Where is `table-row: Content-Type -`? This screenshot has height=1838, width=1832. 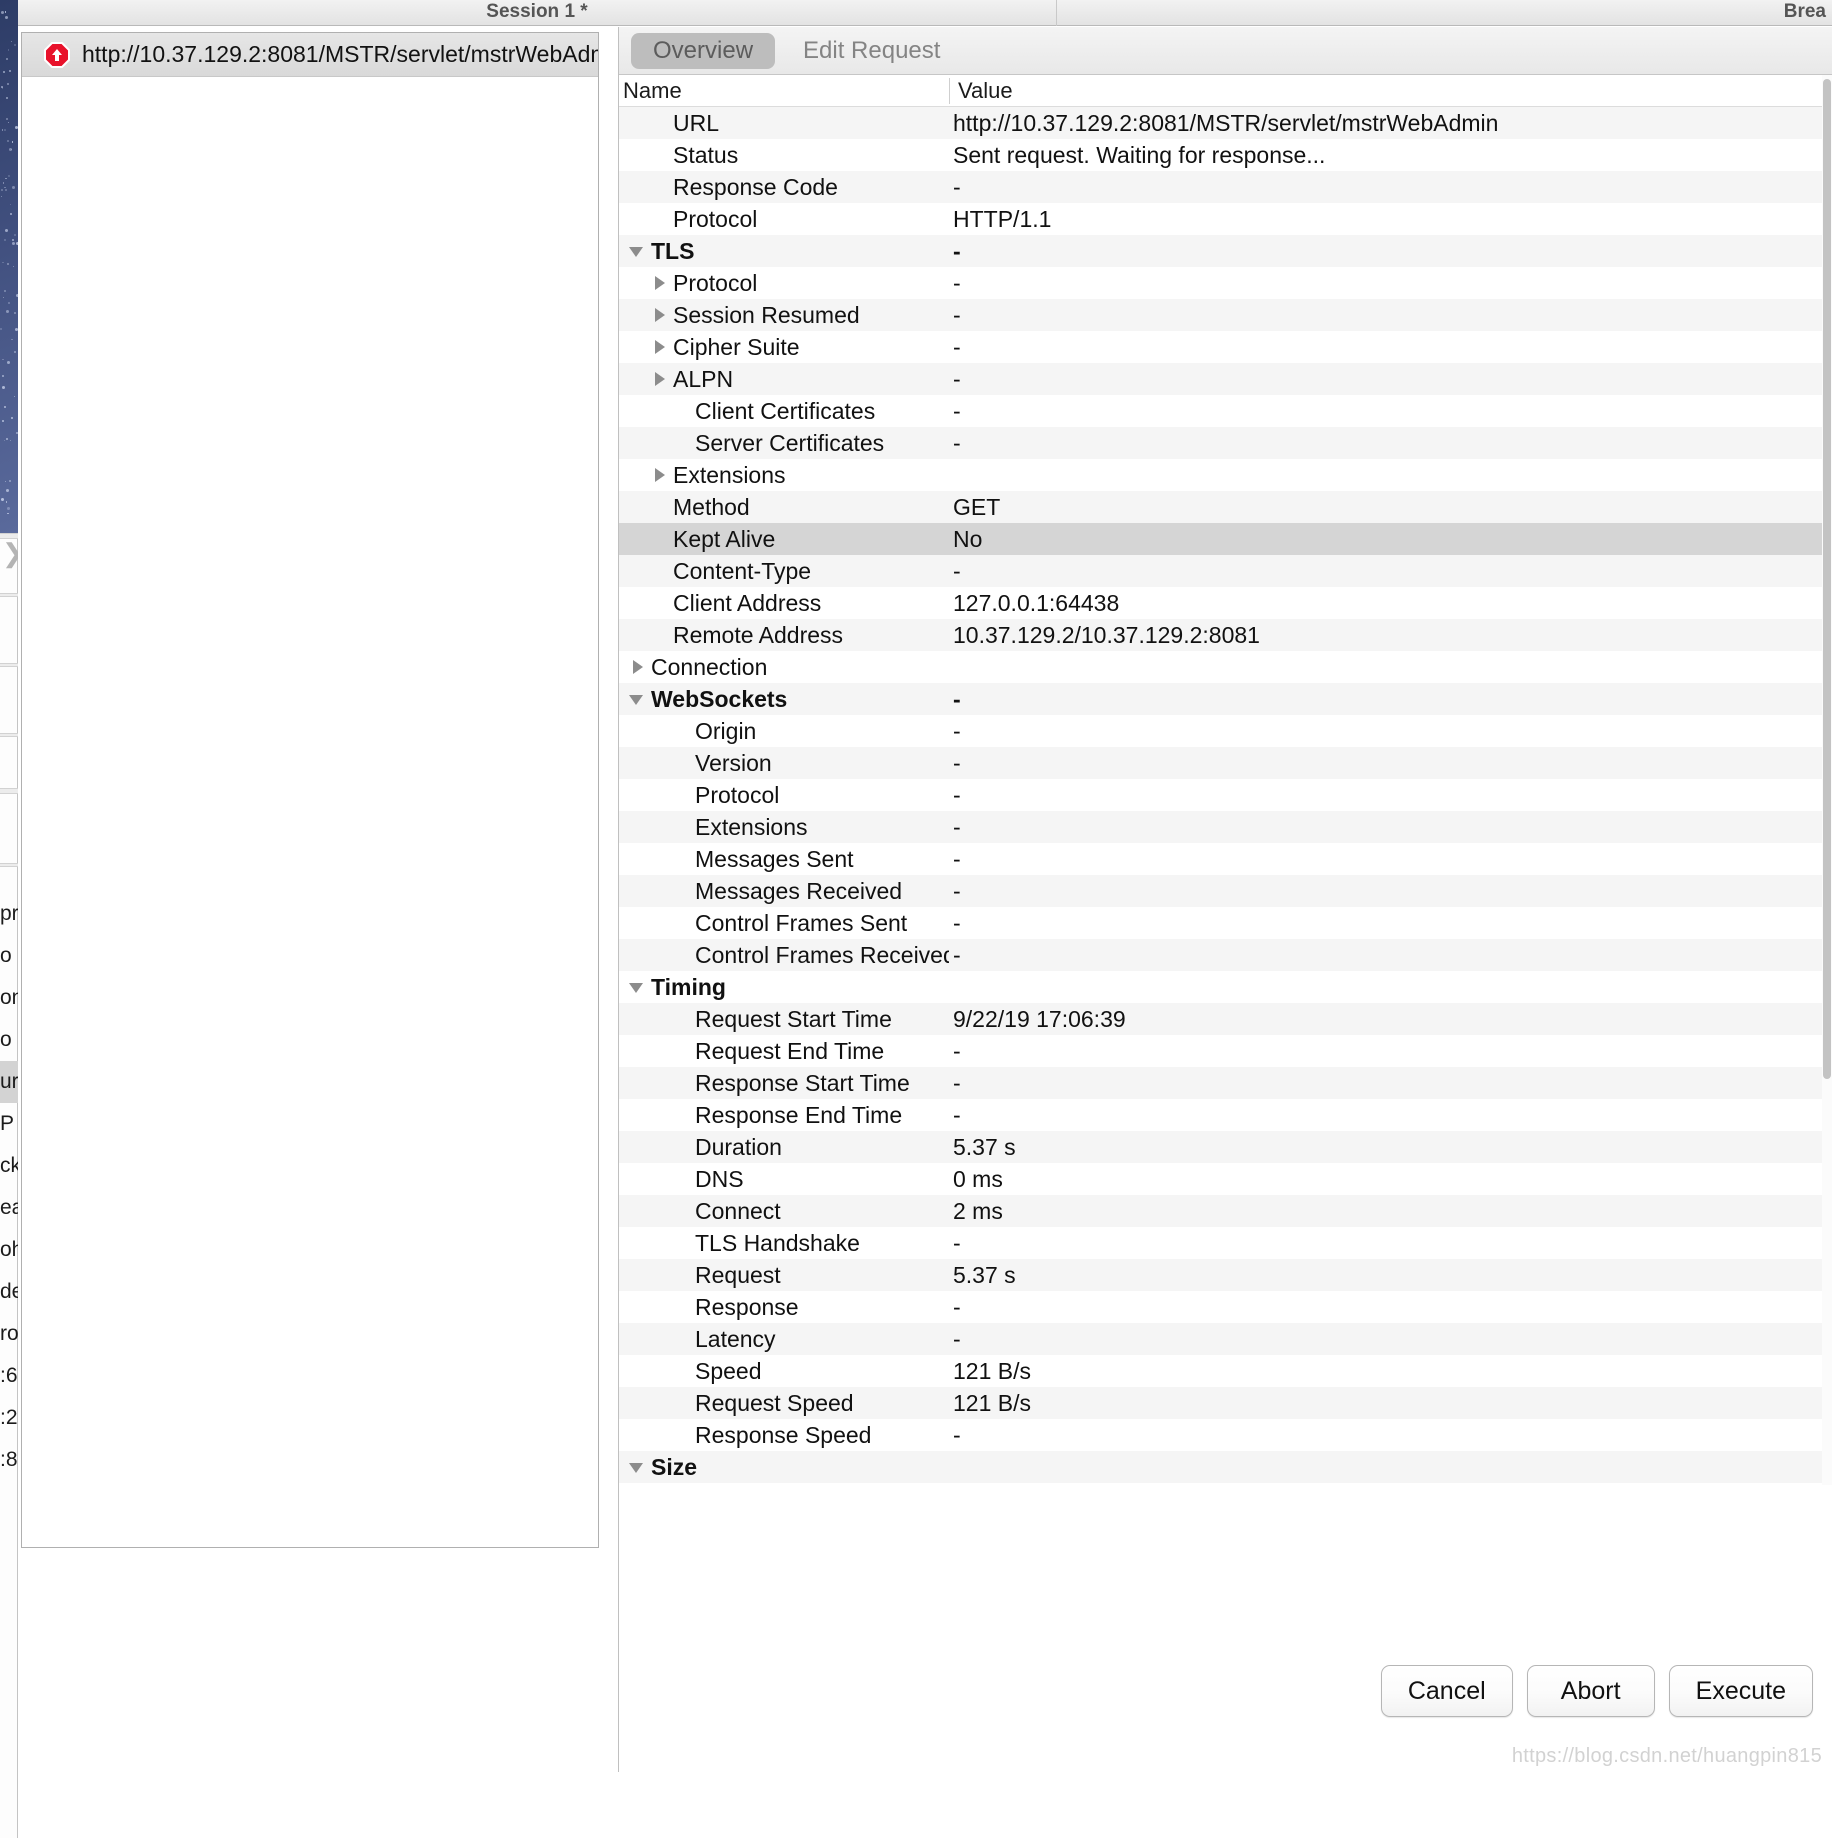 table-row: Content-Type - is located at coordinates (1225, 571).